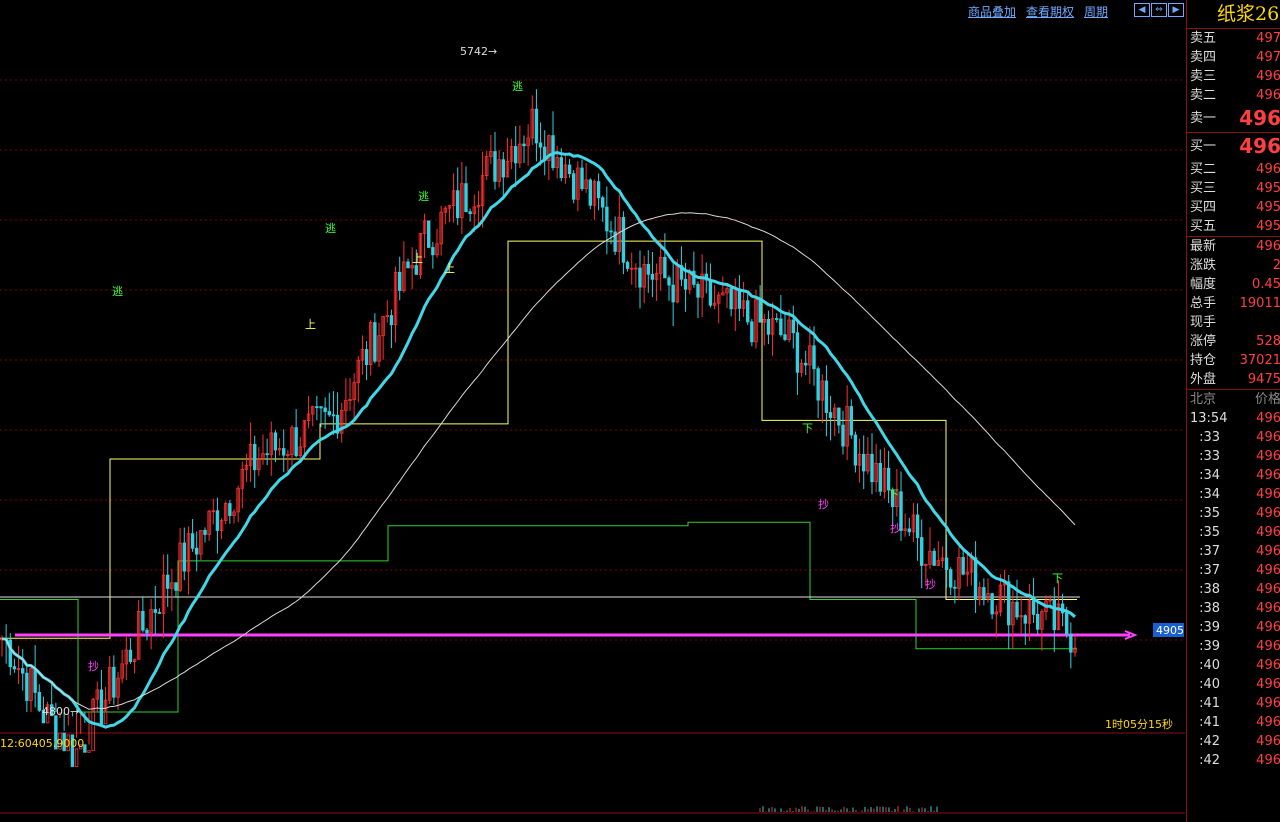 Image resolution: width=1280 pixels, height=822 pixels. I want to click on next-icon: ▶, so click(1176, 10).